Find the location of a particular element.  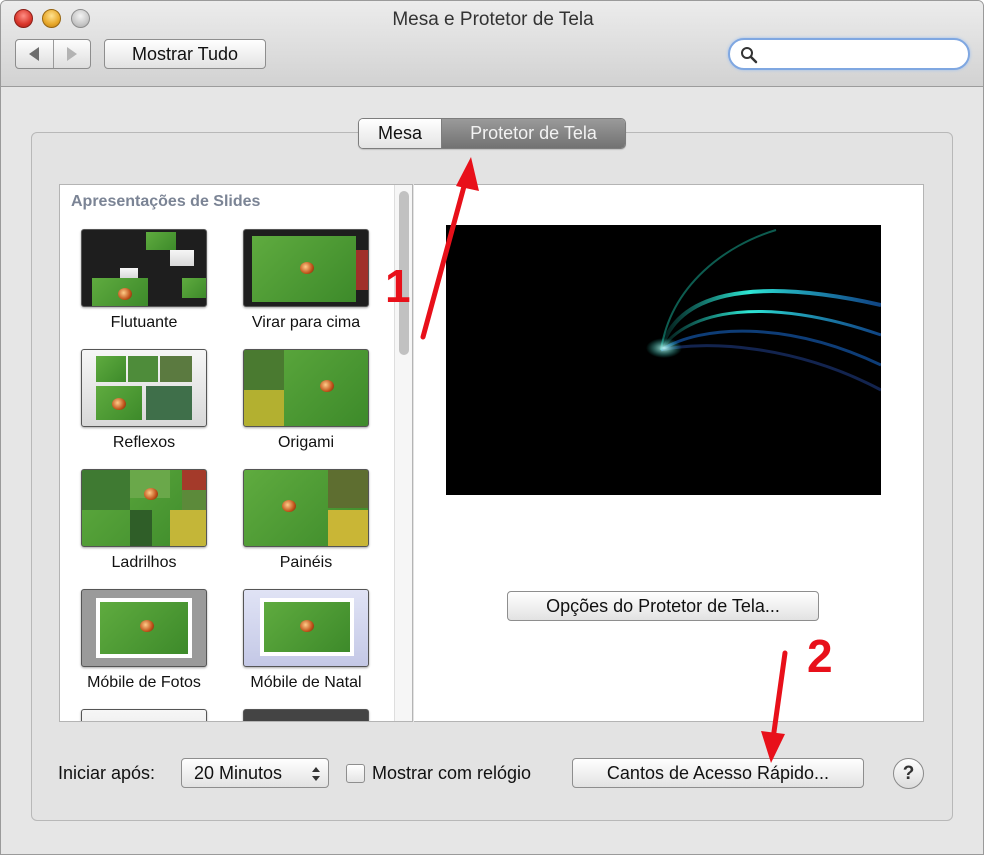

help-button: ? is located at coordinates (908, 773).